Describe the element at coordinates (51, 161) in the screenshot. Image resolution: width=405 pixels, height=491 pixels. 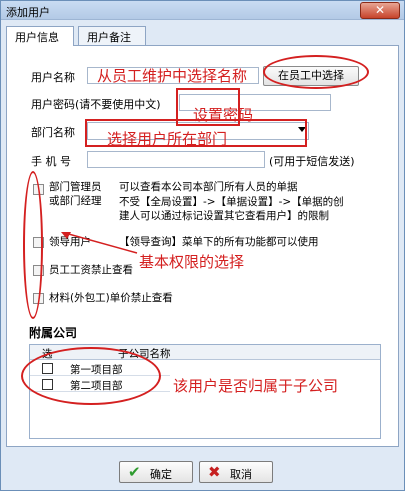
I see `phone-label: 手 机 号` at that location.